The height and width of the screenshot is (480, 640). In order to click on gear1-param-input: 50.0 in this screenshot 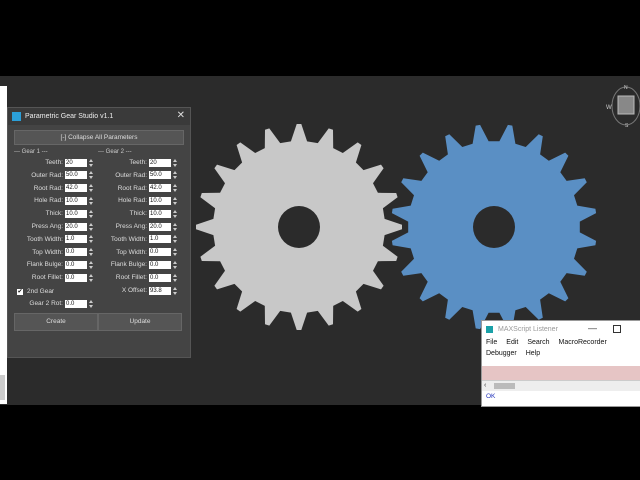, I will do `click(76, 175)`.